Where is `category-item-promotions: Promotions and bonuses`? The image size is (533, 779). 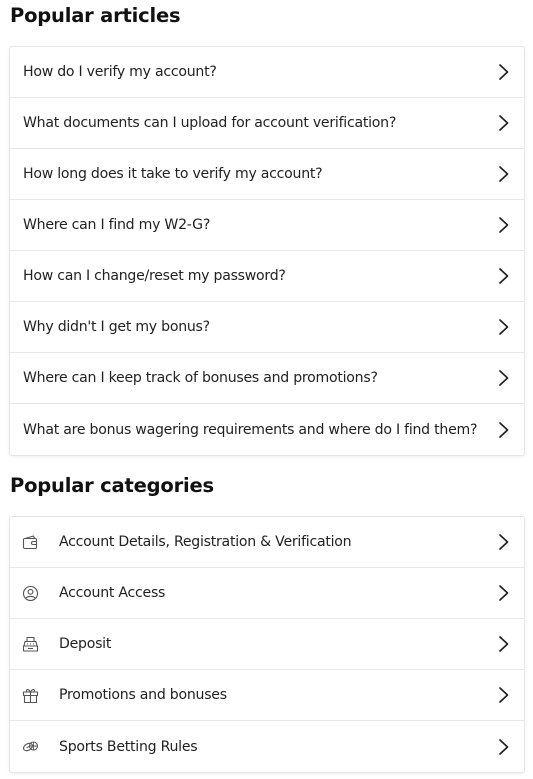 category-item-promotions: Promotions and bonuses is located at coordinates (267, 695).